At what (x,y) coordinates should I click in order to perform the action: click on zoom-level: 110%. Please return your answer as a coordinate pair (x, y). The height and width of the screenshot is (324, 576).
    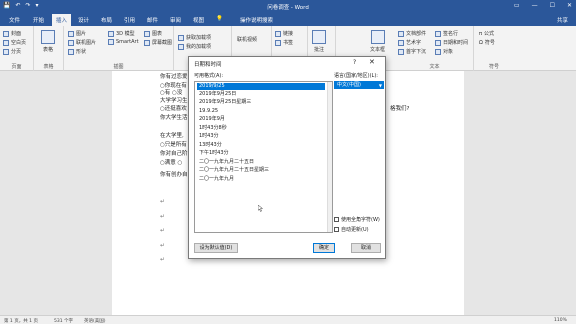
    Looking at the image, I should click on (560, 320).